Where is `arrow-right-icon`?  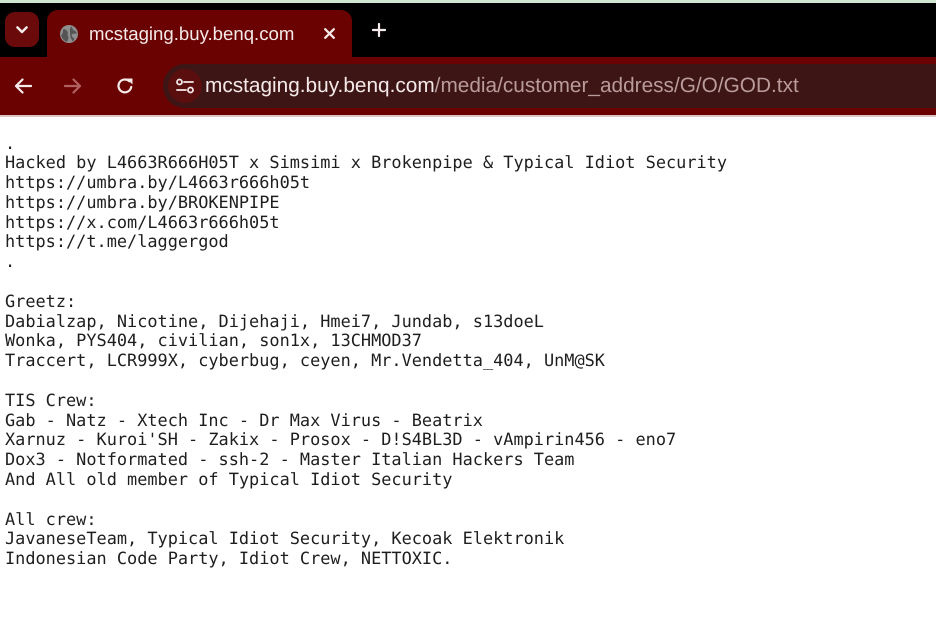 arrow-right-icon is located at coordinates (73, 86).